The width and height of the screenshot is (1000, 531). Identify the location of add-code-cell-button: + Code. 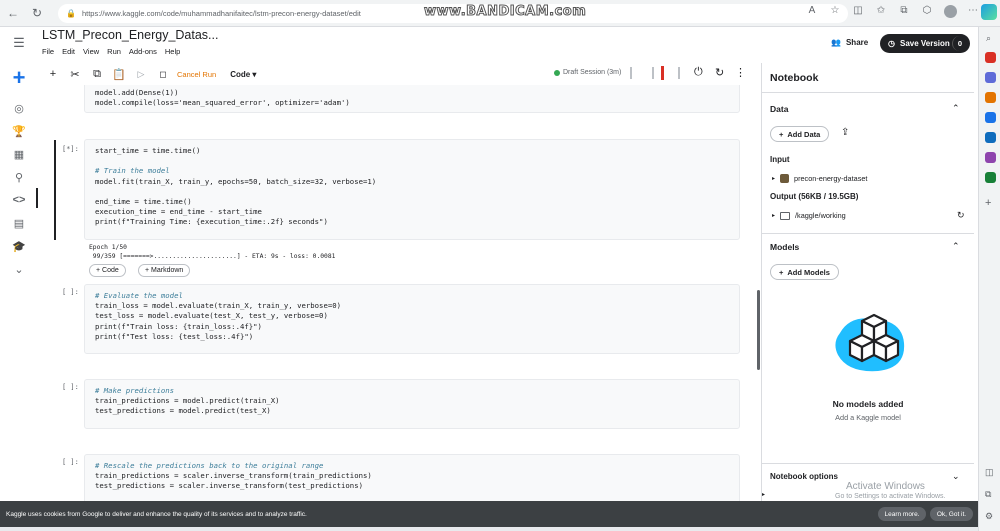
(107, 270).